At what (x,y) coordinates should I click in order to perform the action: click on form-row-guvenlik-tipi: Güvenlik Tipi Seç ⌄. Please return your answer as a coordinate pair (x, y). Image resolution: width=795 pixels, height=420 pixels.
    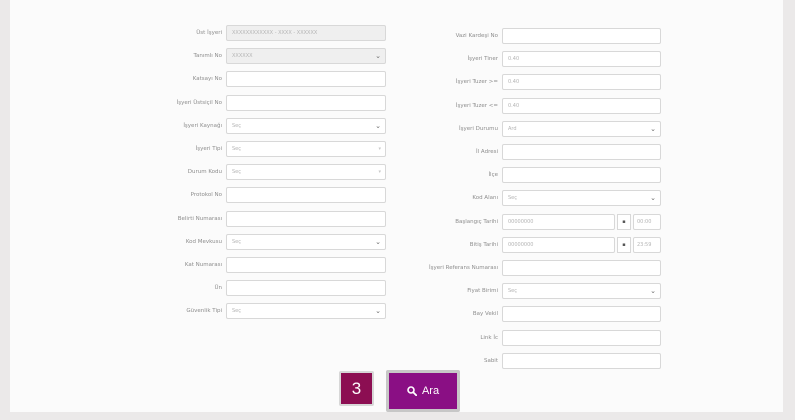
    Looking at the image, I should click on (210, 311).